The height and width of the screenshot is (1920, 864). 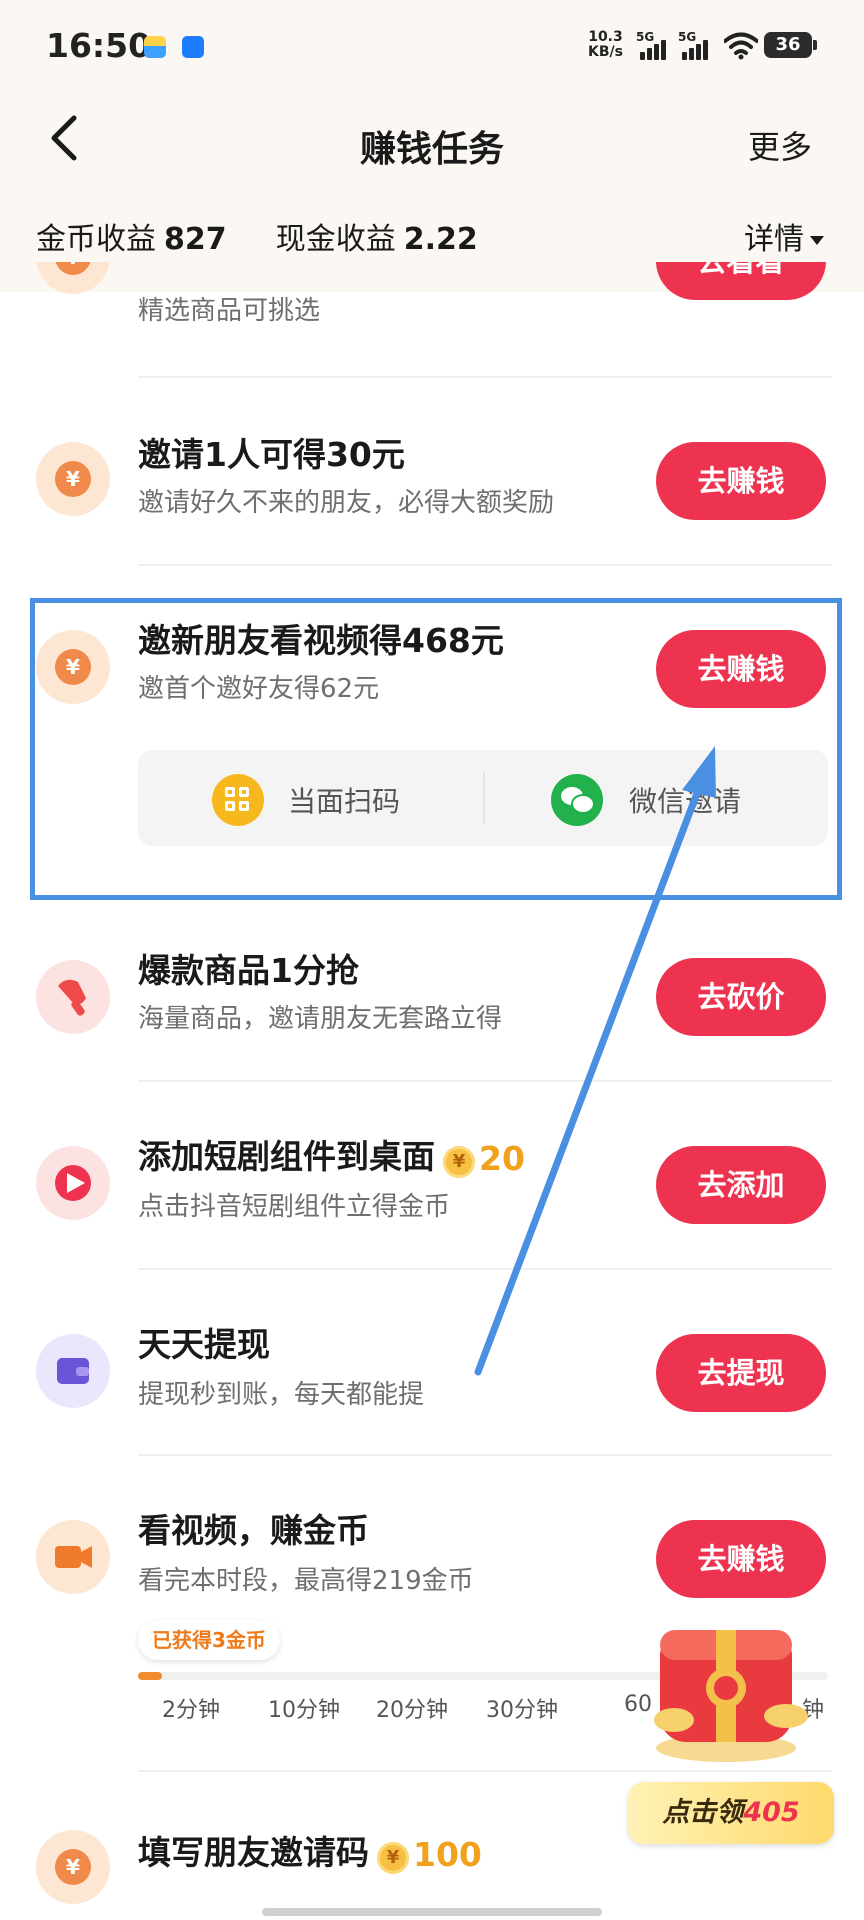 What do you see at coordinates (73, 1371) in the screenshot?
I see `wallet-icon` at bounding box center [73, 1371].